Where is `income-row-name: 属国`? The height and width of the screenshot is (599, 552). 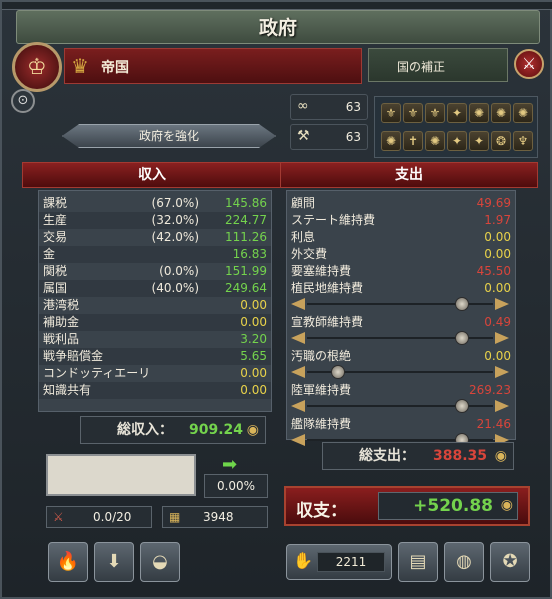 income-row-name: 属国 is located at coordinates (55, 288).